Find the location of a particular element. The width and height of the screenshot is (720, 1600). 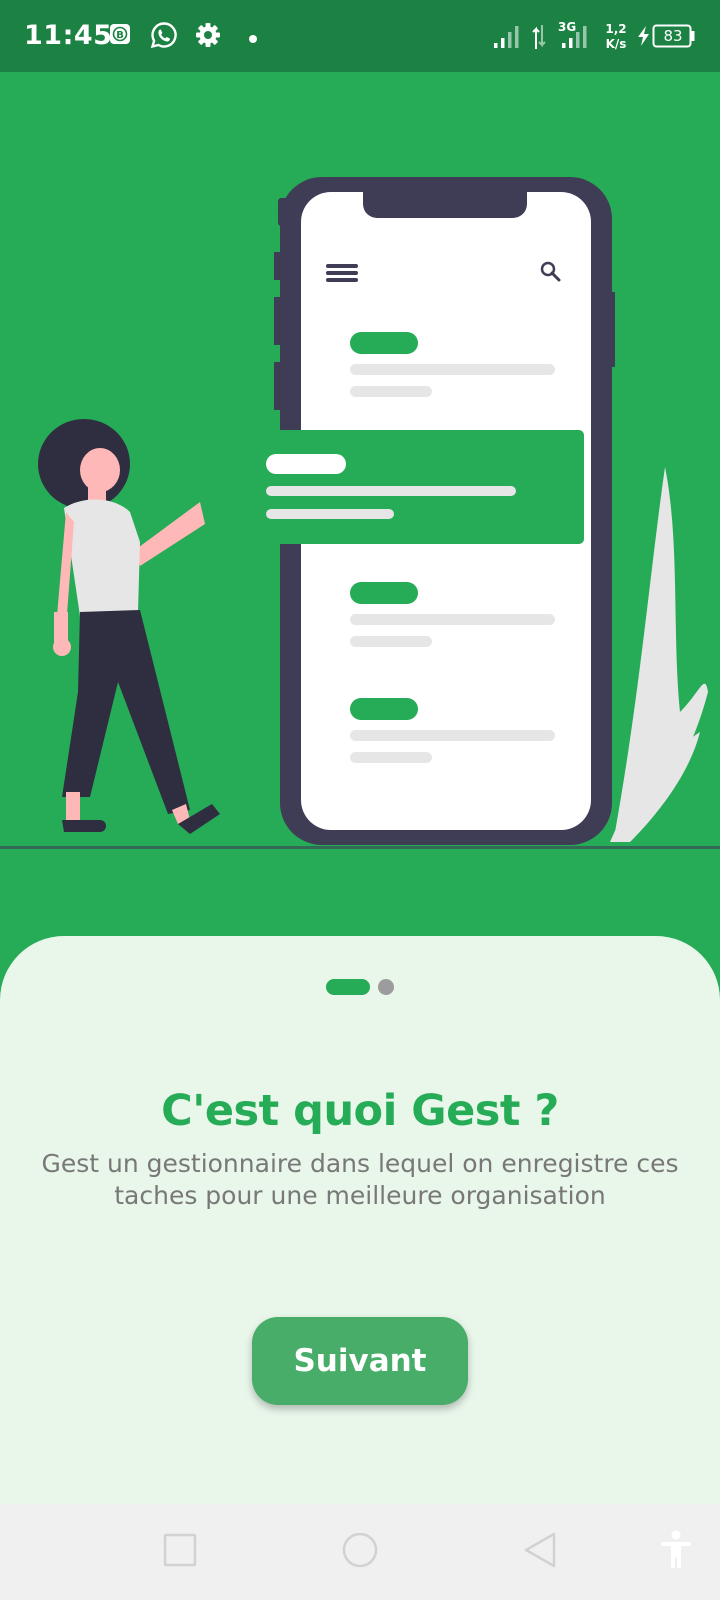

home-button is located at coordinates (360, 1552).